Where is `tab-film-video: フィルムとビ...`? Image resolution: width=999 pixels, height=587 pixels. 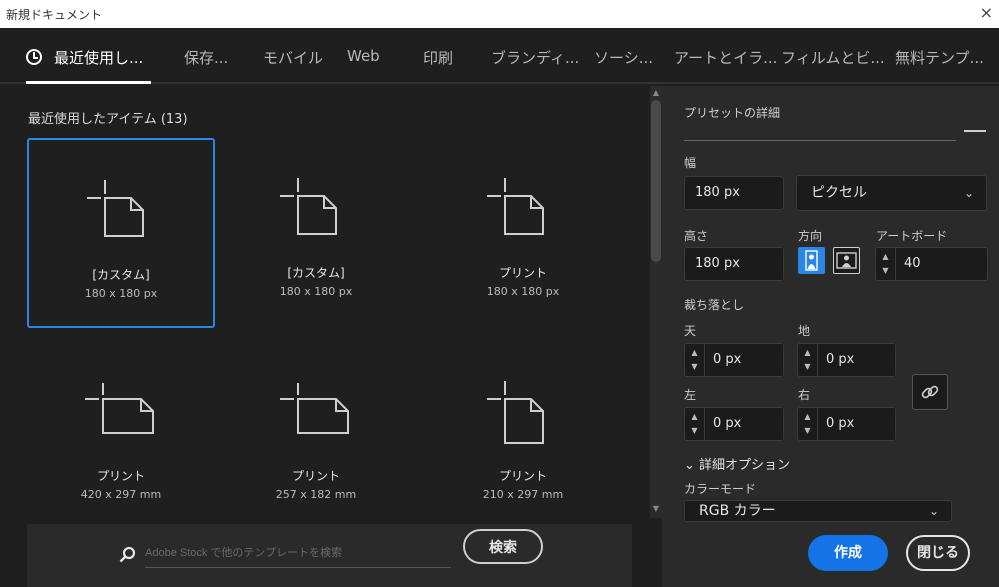 tab-film-video: フィルムとビ... is located at coordinates (833, 57).